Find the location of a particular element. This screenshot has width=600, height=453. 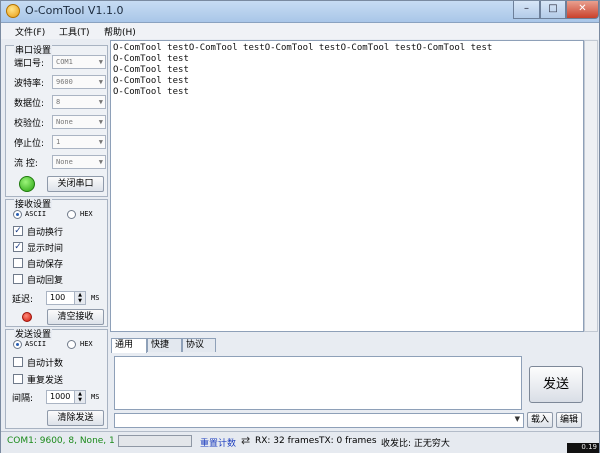

port-info-status: COM1: 9600, 8, None, 1 is located at coordinates (61, 441).